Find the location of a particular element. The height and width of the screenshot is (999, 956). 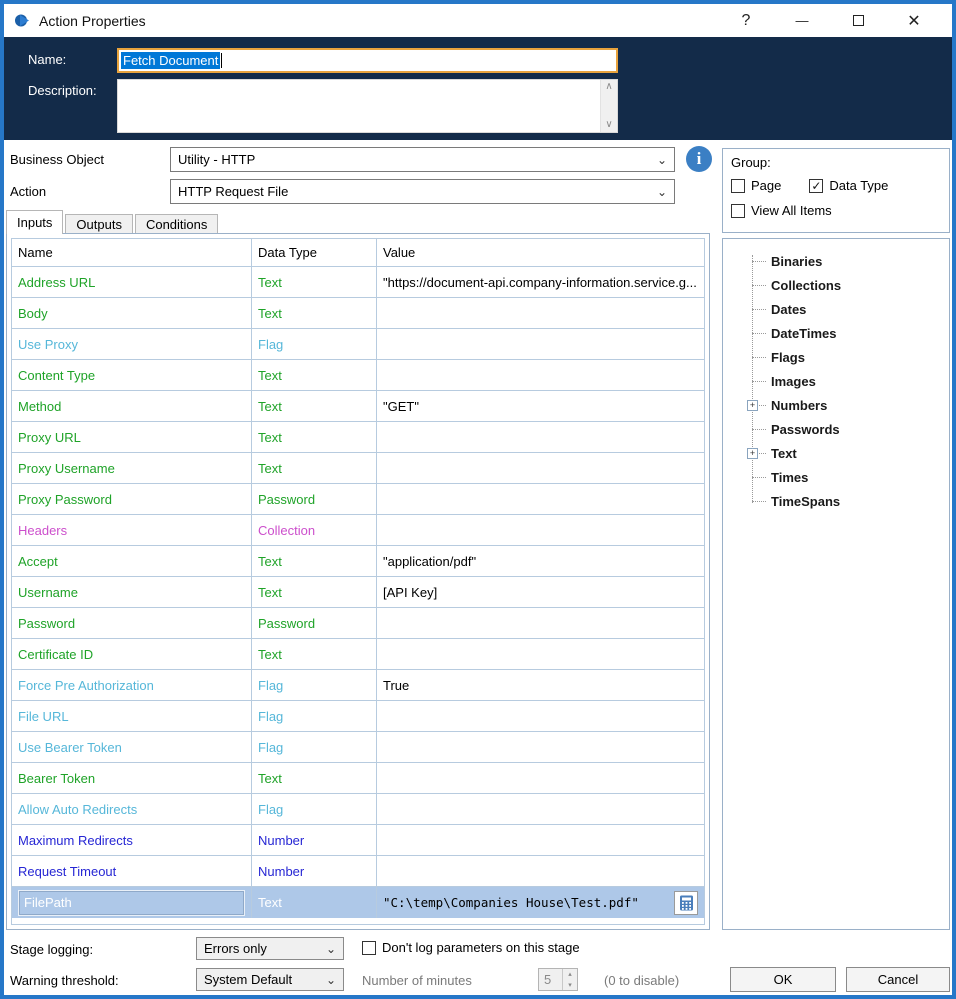

param-name: Proxy Password is located at coordinates (132, 499).